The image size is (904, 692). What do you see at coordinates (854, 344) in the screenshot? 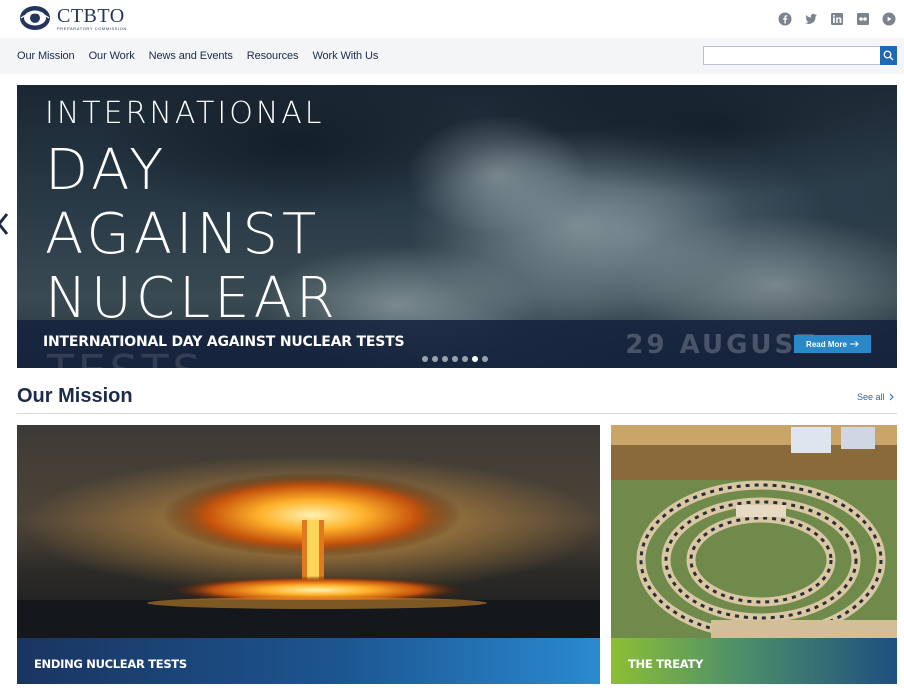
I see `arrow-right-icon` at bounding box center [854, 344].